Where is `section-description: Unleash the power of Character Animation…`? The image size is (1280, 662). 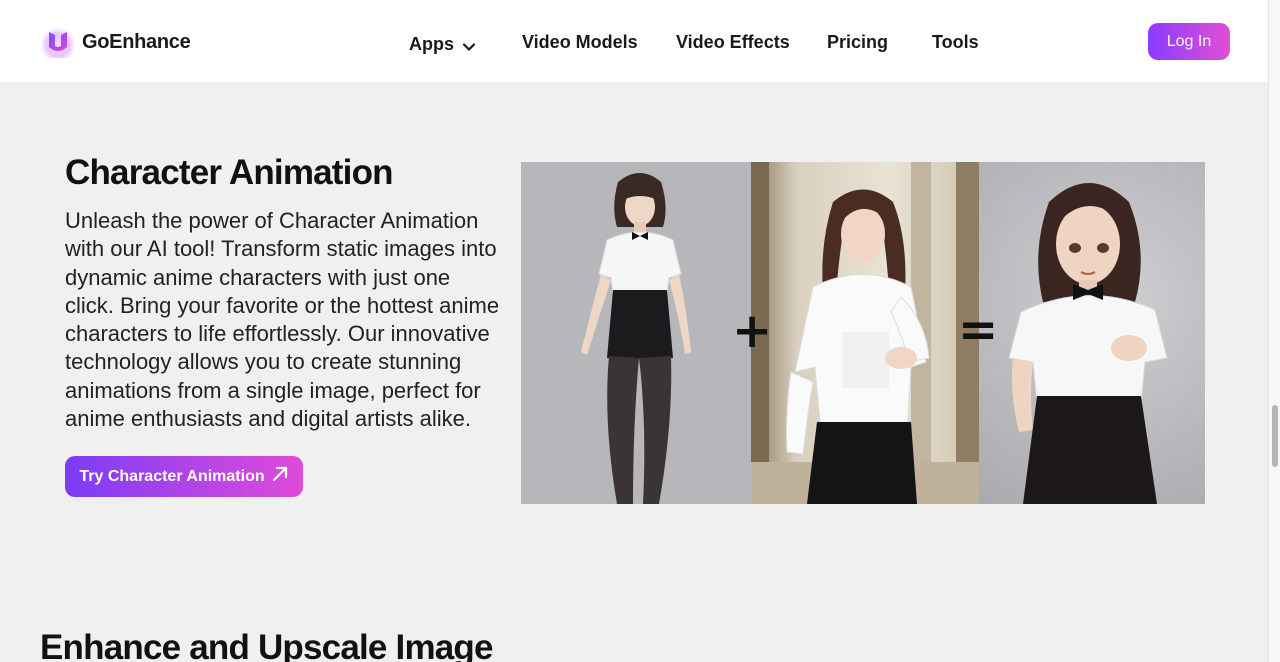 section-description: Unleash the power of Character Animation… is located at coordinates (282, 320).